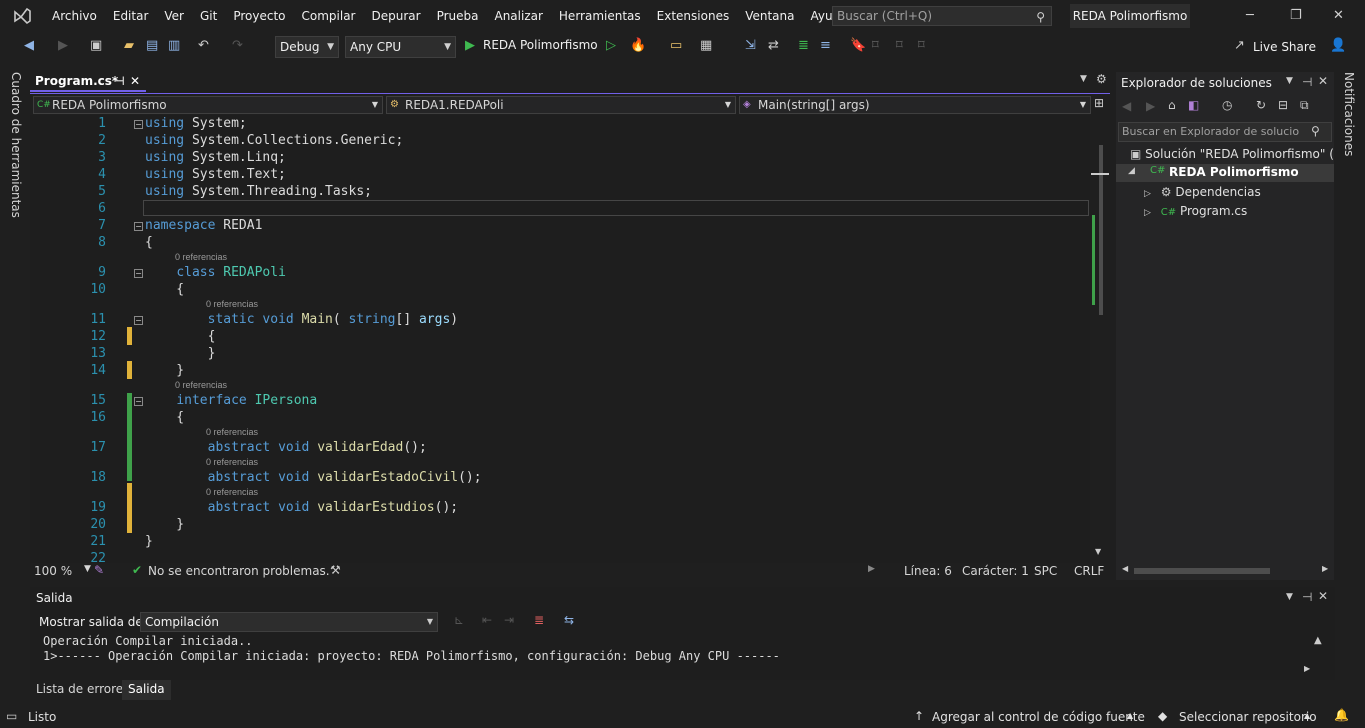 The height and width of the screenshot is (728, 1365). Describe the element at coordinates (1089, 571) in the screenshot. I see `line-ending-indicator: CRLF` at that location.